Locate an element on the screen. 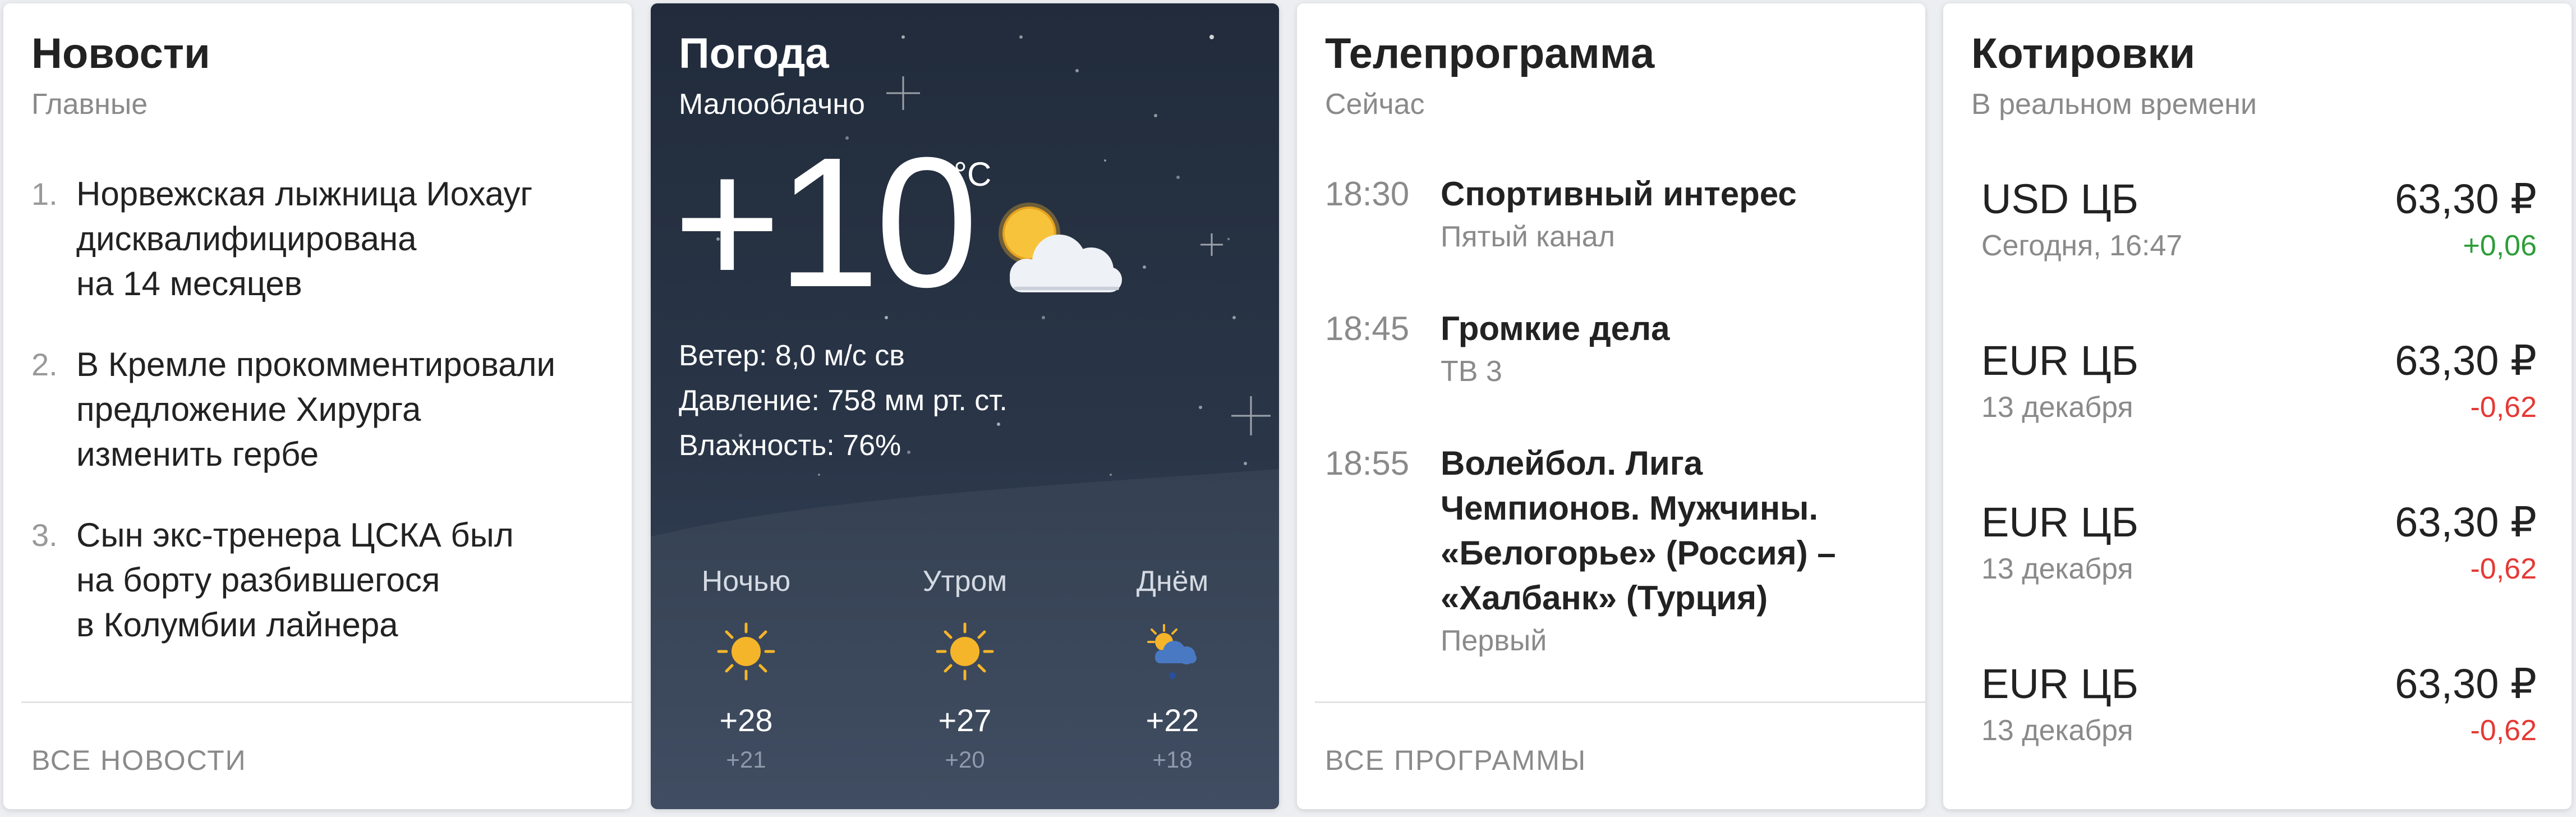 The height and width of the screenshot is (817, 2576). tv-program-time: 18:30 is located at coordinates (1367, 194).